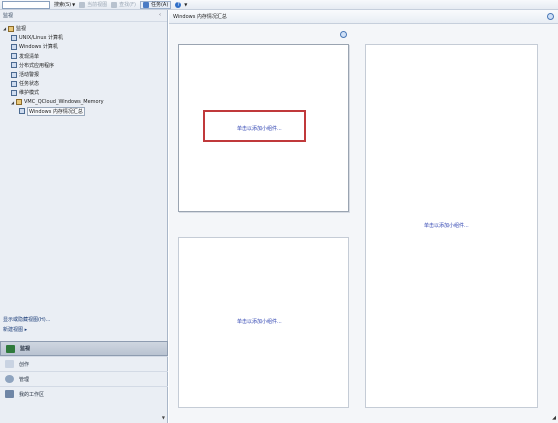 The width and height of the screenshot is (558, 423). I want to click on administration-icon, so click(9, 379).